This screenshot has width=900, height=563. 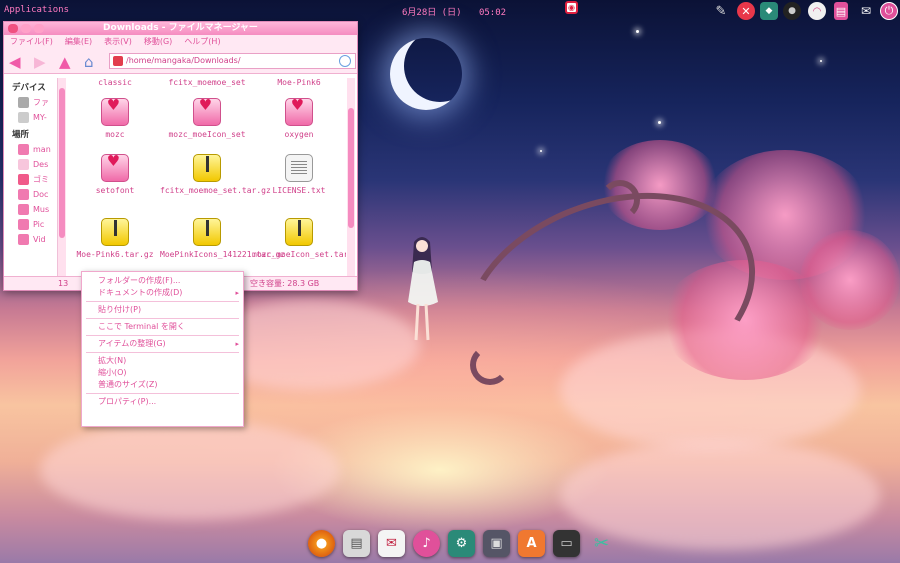 What do you see at coordinates (566, 543) in the screenshot?
I see `monitor-icon: ▭` at bounding box center [566, 543].